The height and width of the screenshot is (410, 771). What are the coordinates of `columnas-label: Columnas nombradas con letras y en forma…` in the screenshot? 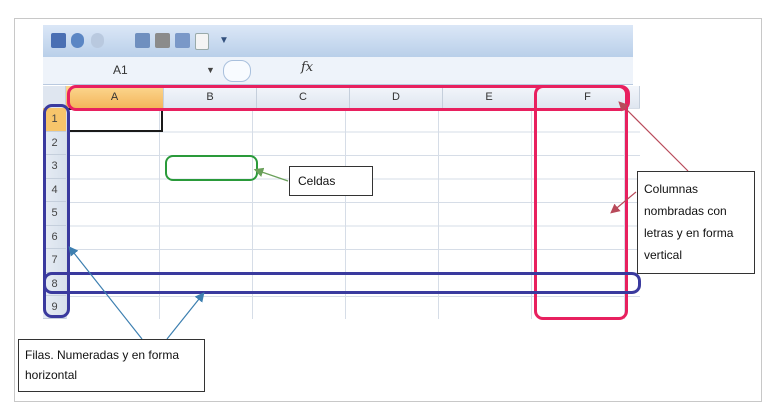 It's located at (696, 222).